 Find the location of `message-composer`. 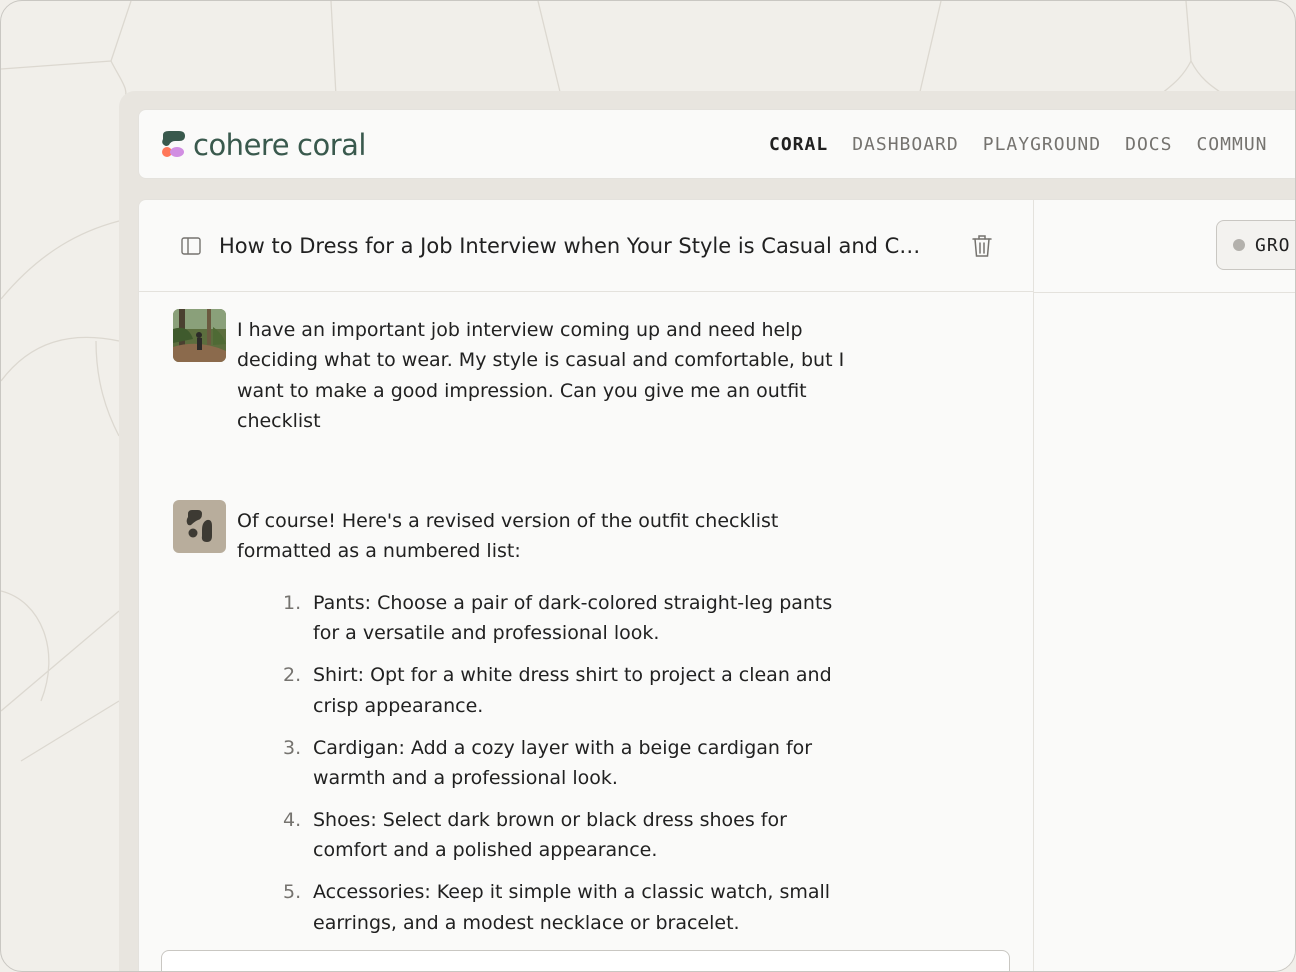

message-composer is located at coordinates (585, 960).